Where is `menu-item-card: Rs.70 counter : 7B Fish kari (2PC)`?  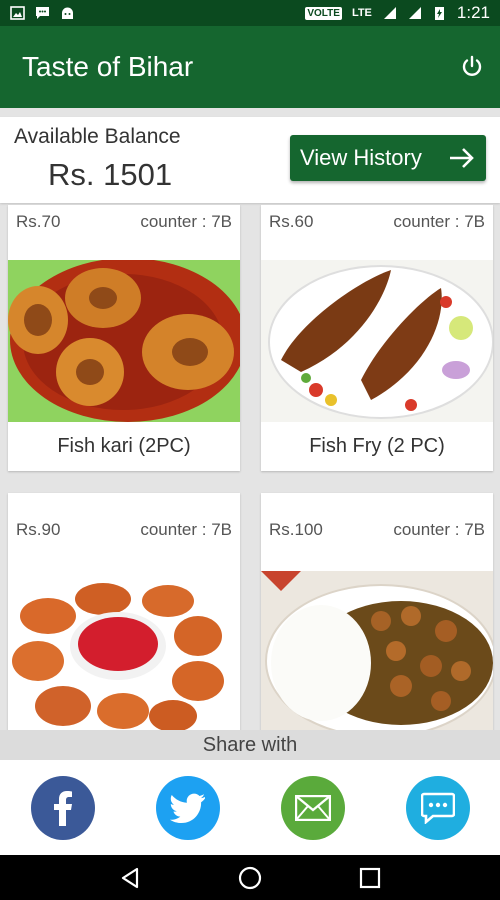
menu-item-card: Rs.70 counter : 7B Fish kari (2PC) is located at coordinates (124, 338).